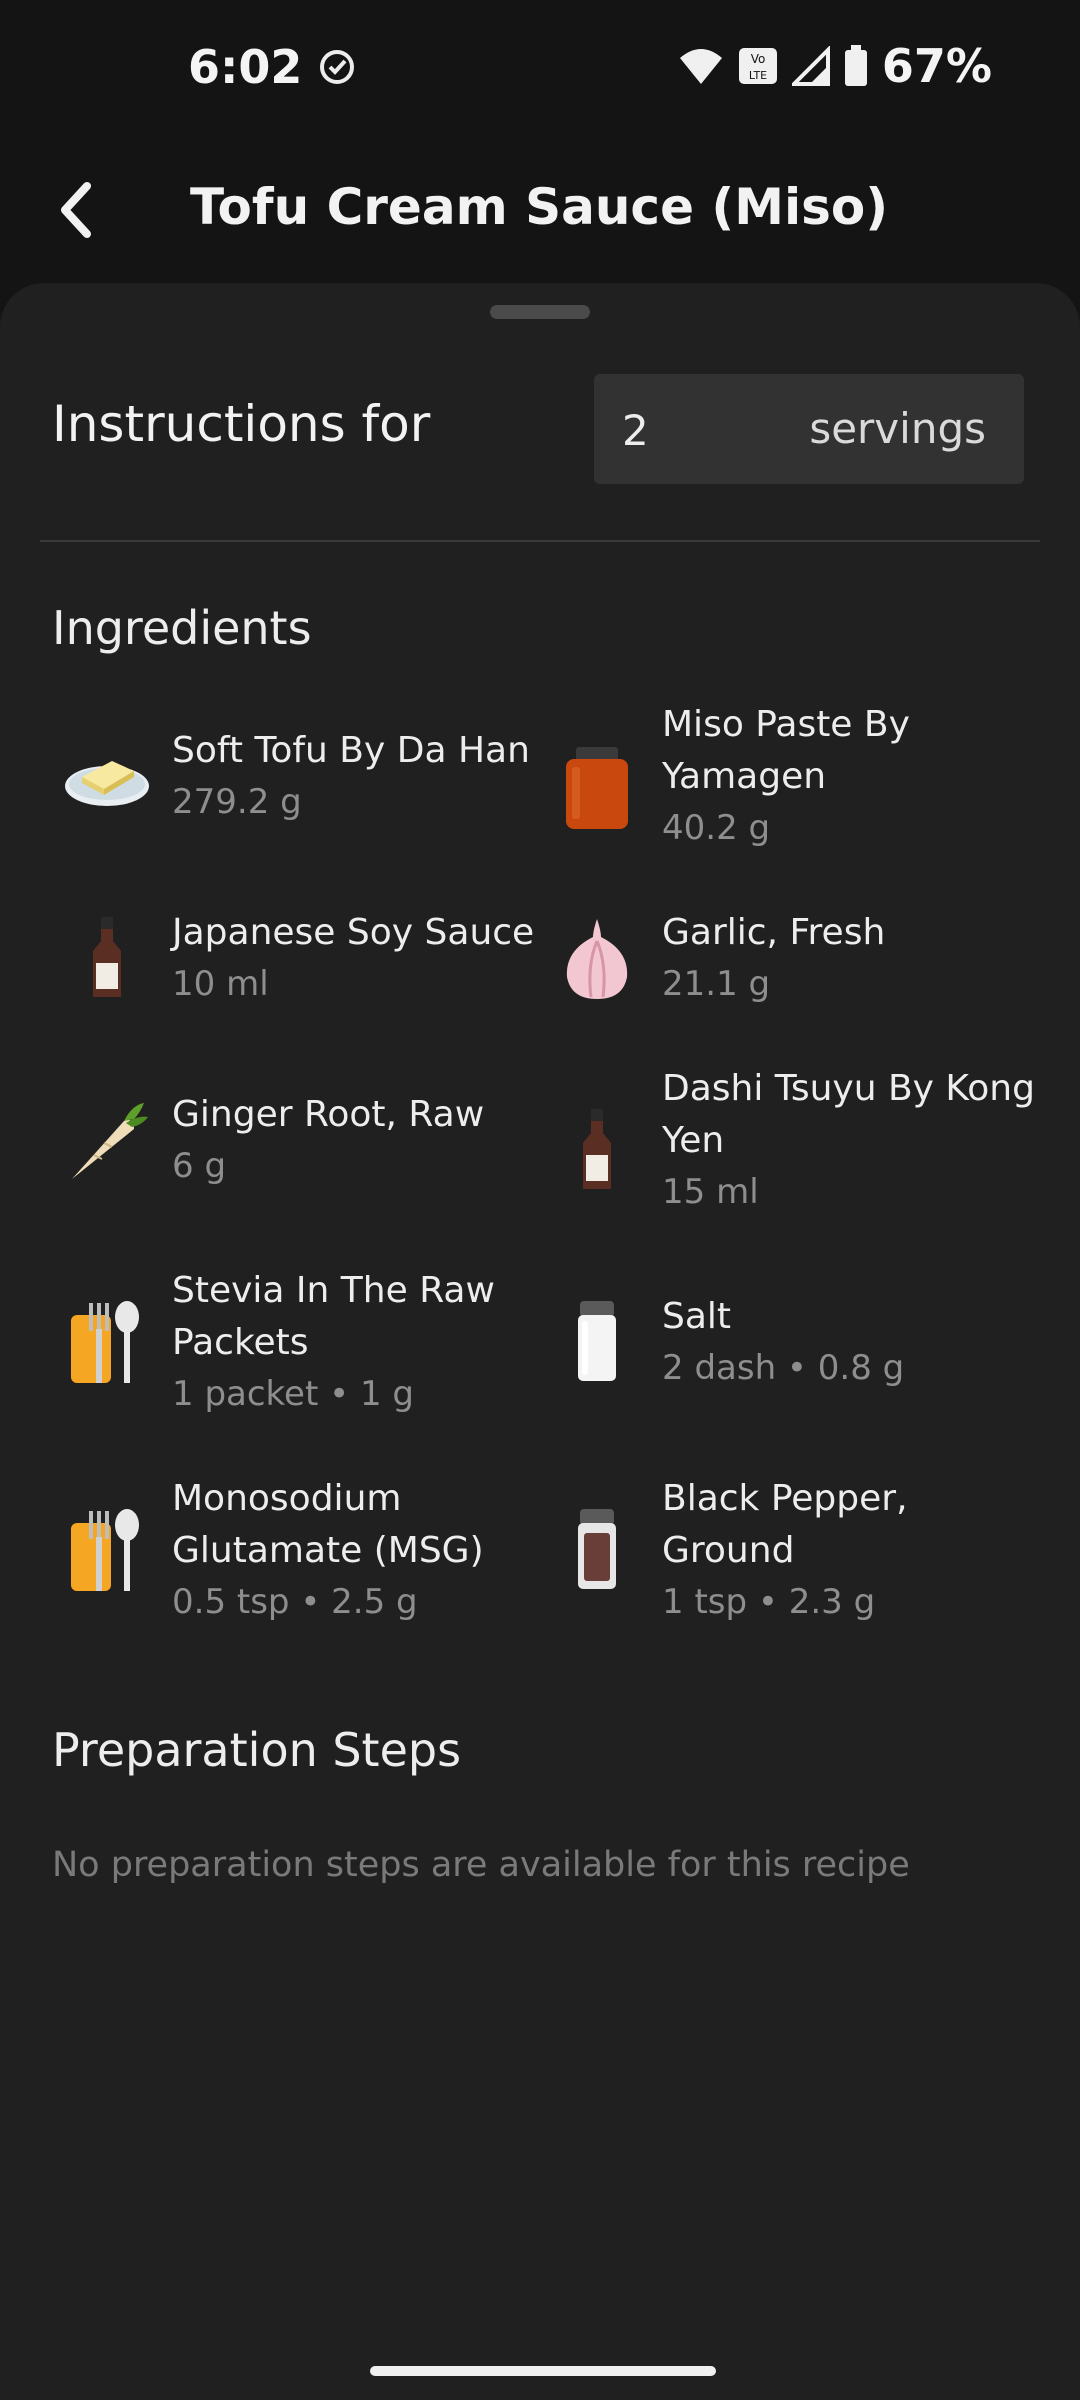  Describe the element at coordinates (697, 1316) in the screenshot. I see `ingredient-name: Salt` at that location.